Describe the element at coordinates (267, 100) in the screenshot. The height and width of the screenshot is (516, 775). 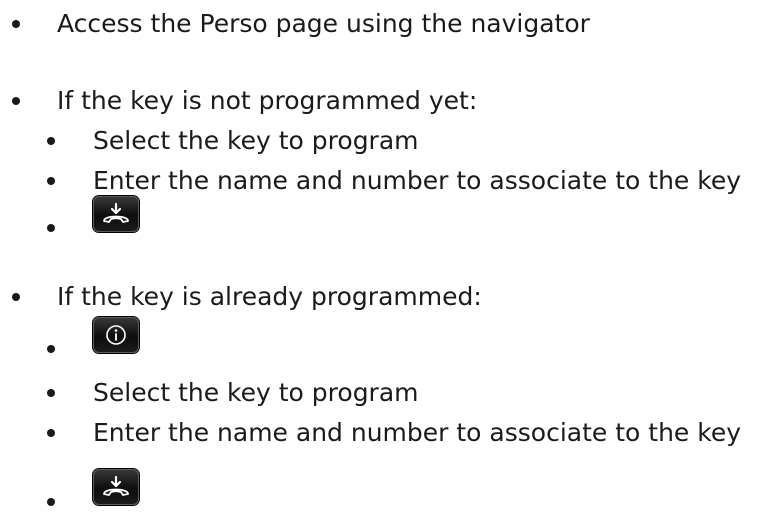
I see `step-text: If the key is not programmed yet:` at that location.